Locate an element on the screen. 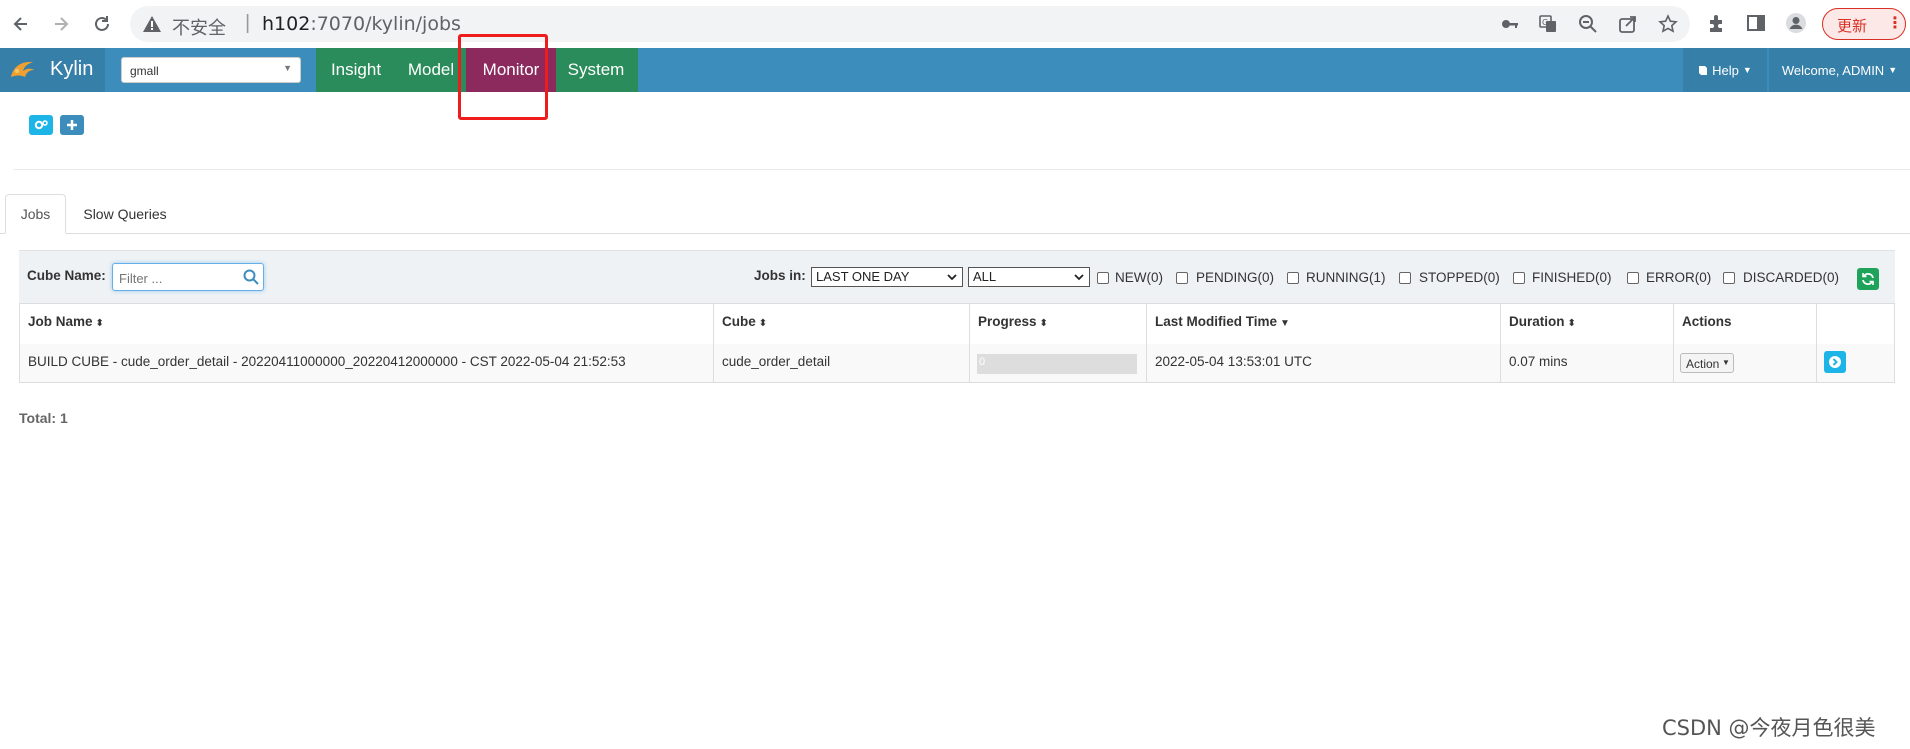  time-period-select: LAST ONE DAY is located at coordinates (887, 277).